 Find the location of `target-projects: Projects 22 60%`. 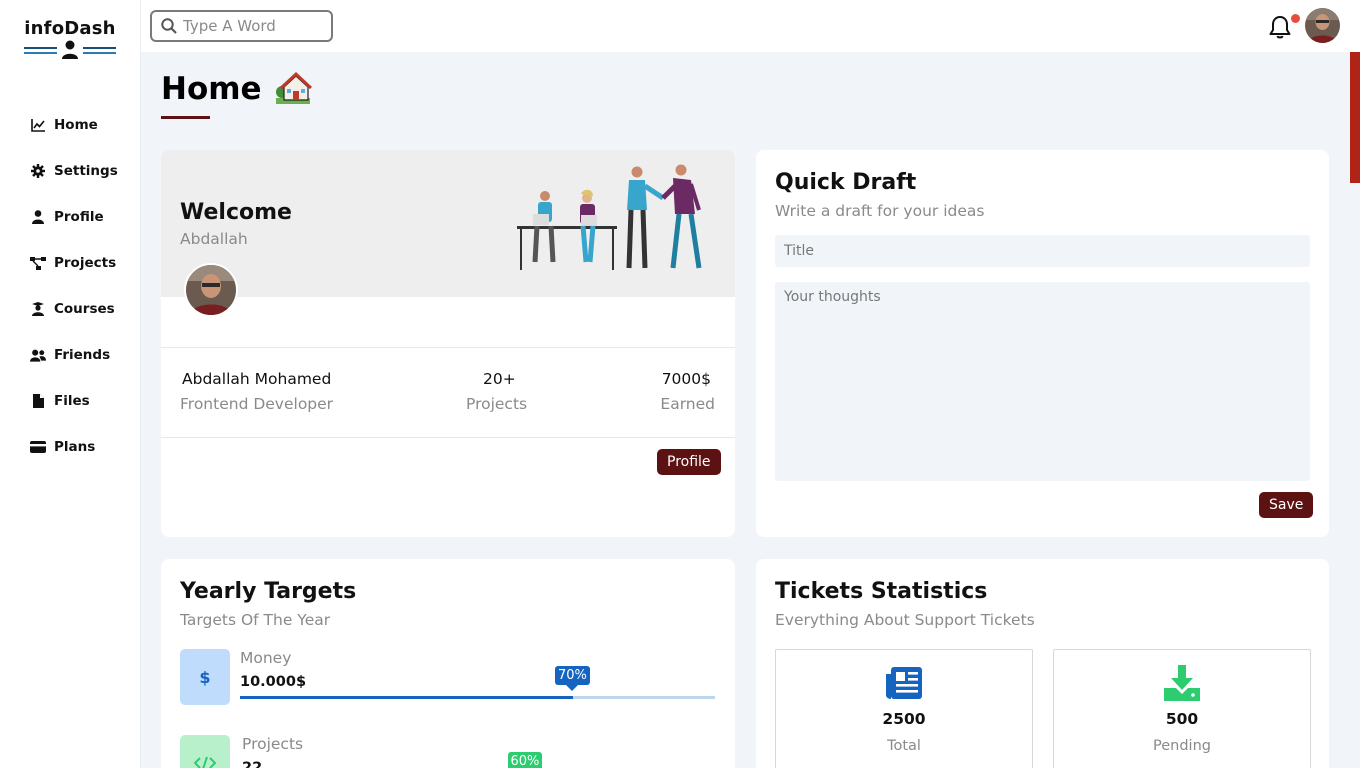

target-projects: Projects 22 60% is located at coordinates (447, 751).